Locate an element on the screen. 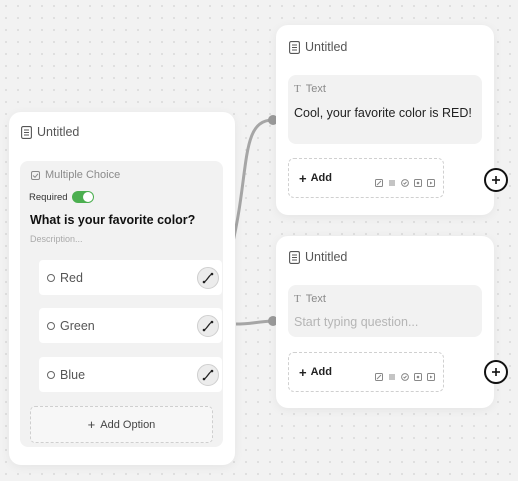 The image size is (518, 481). text-card-1-title: Untitled is located at coordinates (326, 47).